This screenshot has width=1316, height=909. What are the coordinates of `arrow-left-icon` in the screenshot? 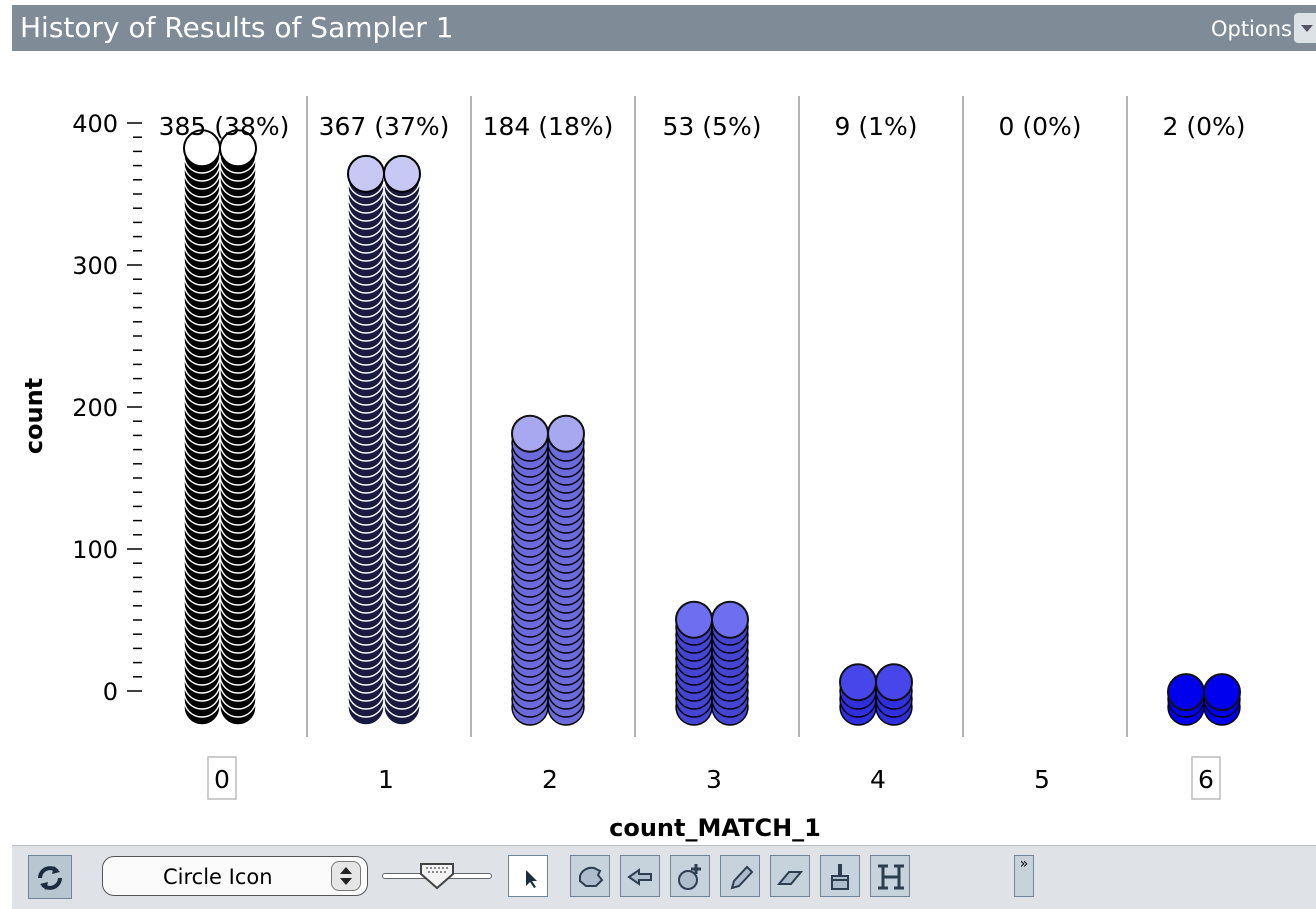 It's located at (639, 877).